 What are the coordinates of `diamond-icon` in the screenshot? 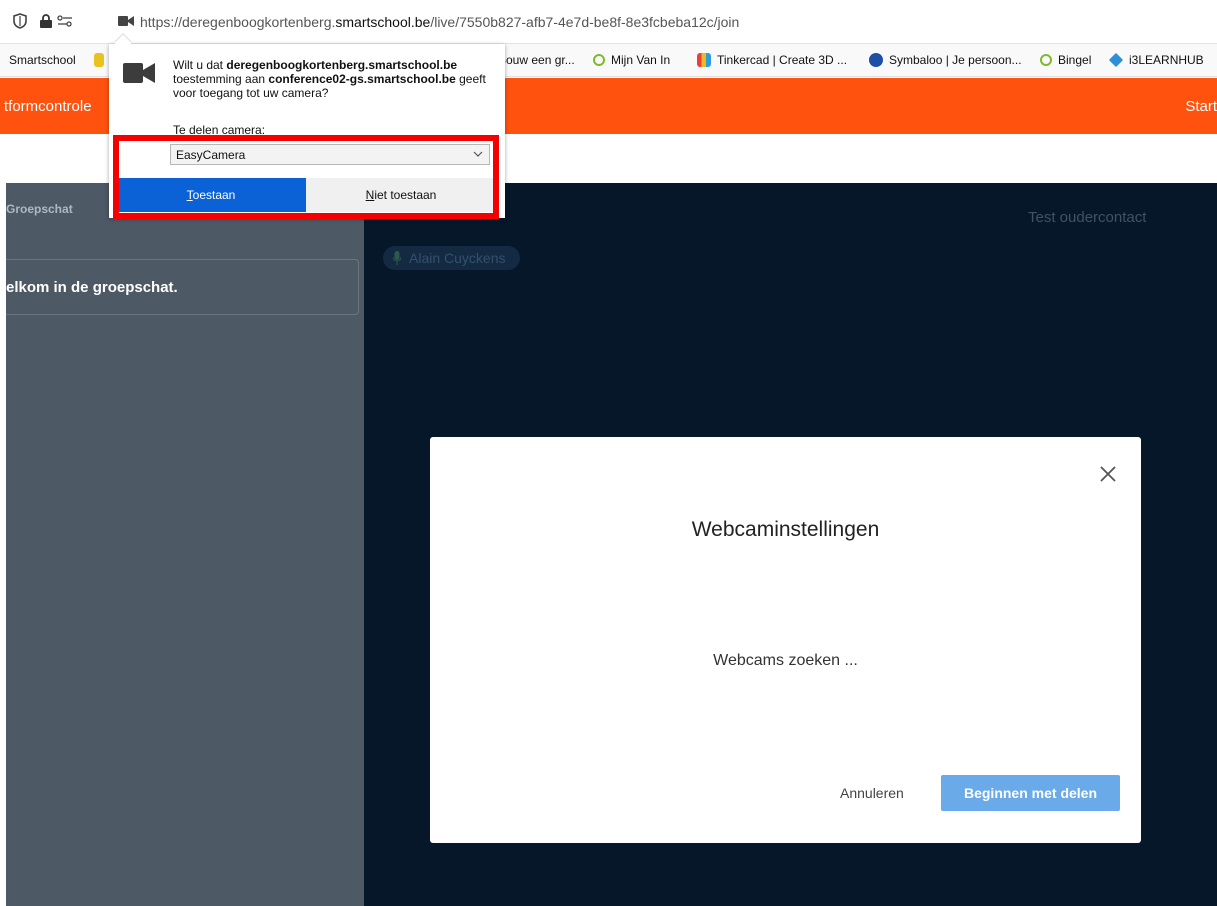 It's located at (1116, 60).